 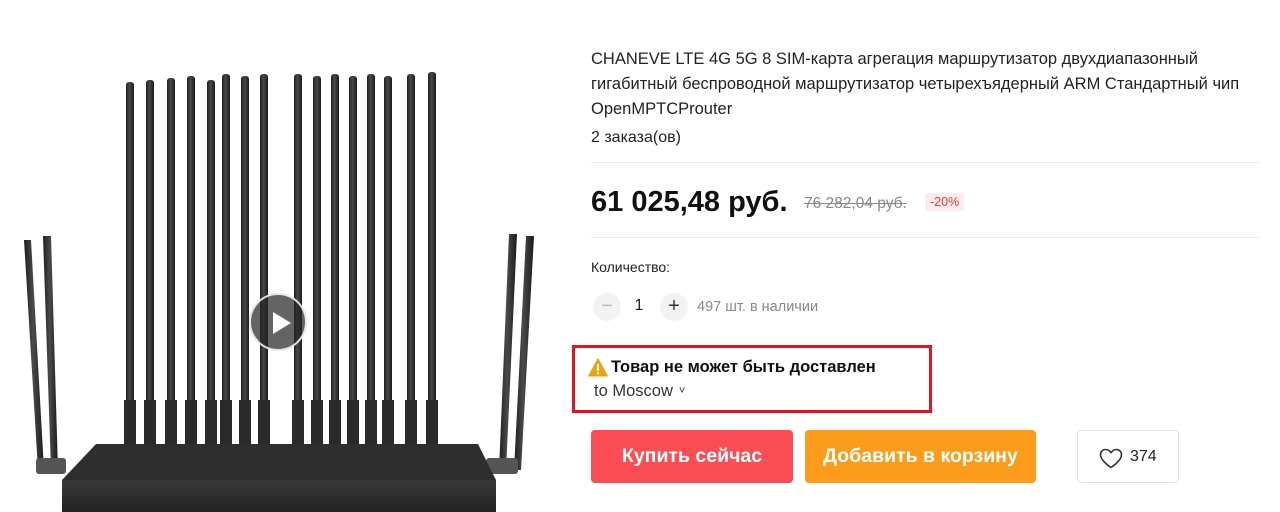 I want to click on shipping-warning-text: Товар не может быть доставлен, so click(x=743, y=367).